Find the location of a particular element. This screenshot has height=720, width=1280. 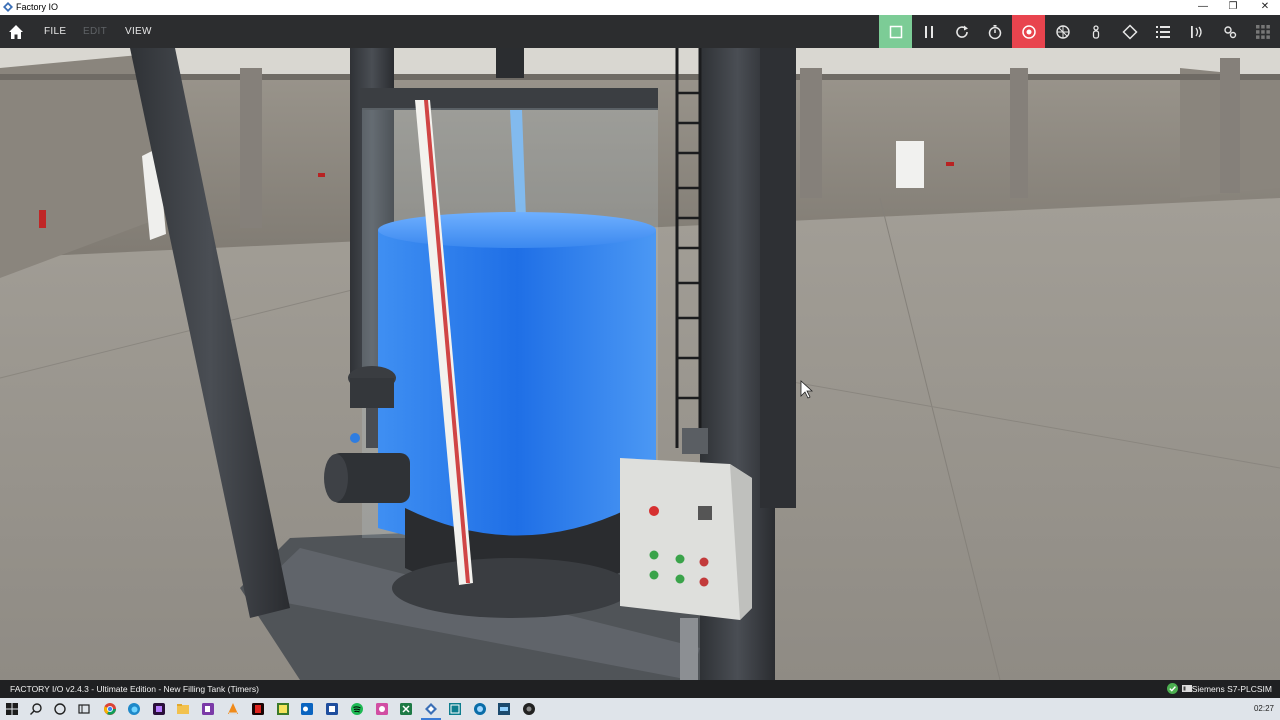

status-driver-name: Siemens S7-PLCSIM is located at coordinates (1232, 689).